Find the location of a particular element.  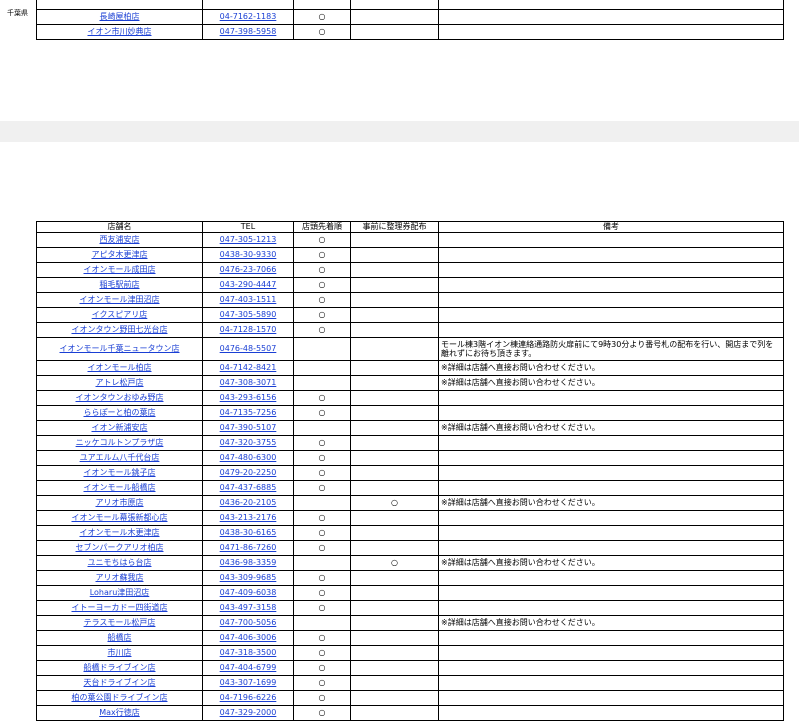

store-name-link: 柏の葉公園ドライブイン店 is located at coordinates (120, 697).